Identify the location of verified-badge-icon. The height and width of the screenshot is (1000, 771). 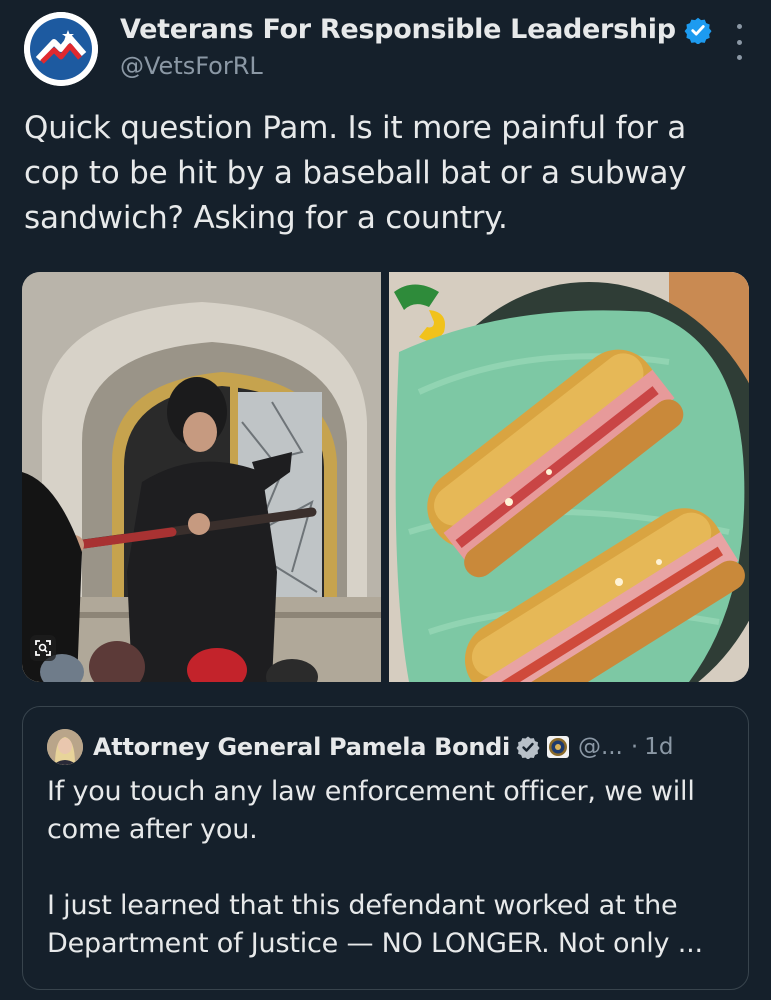
(698, 30).